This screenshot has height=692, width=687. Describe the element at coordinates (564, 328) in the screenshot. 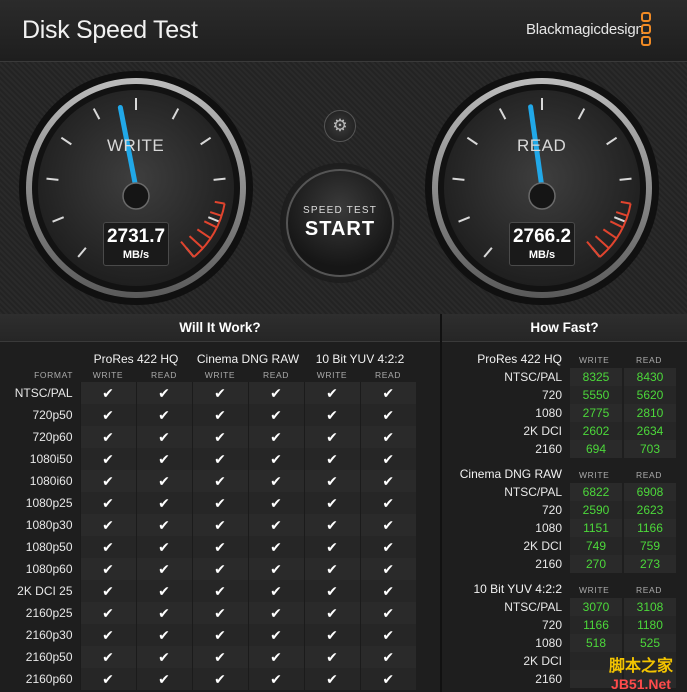

I see `how-fast-title: How Fast?` at that location.